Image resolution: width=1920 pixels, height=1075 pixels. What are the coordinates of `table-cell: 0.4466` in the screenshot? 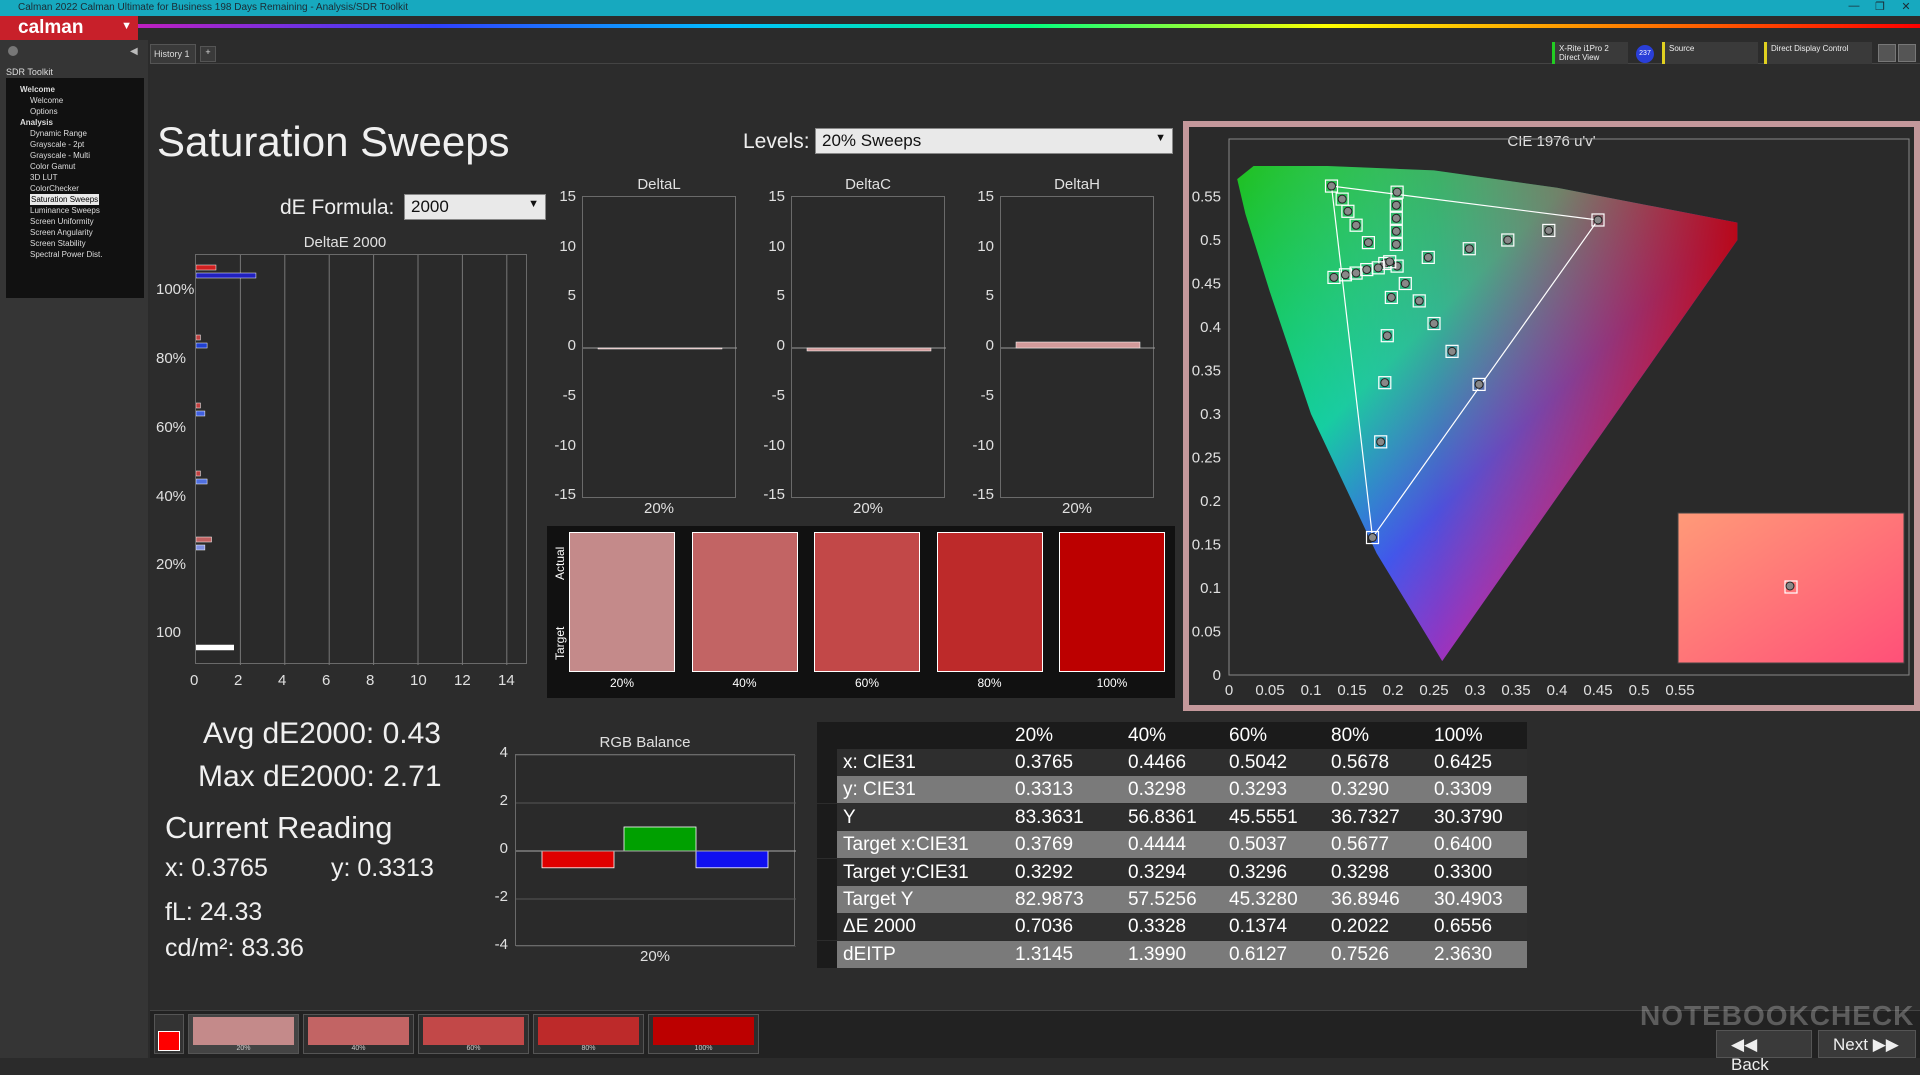 It's located at (1157, 762).